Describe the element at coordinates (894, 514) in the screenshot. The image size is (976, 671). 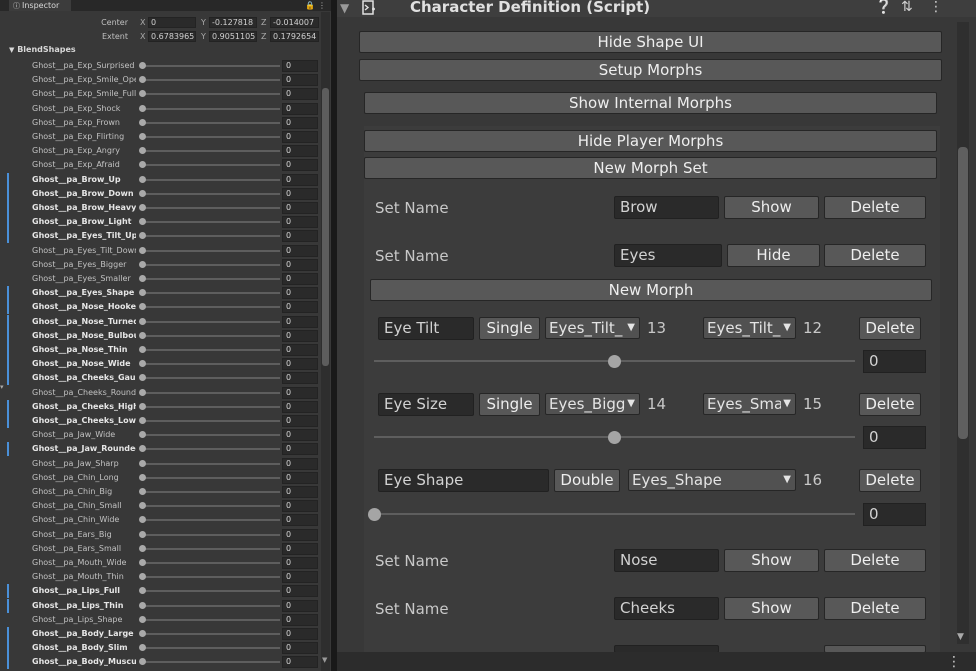
I see `morph-value-field-eye-shape: 0` at that location.